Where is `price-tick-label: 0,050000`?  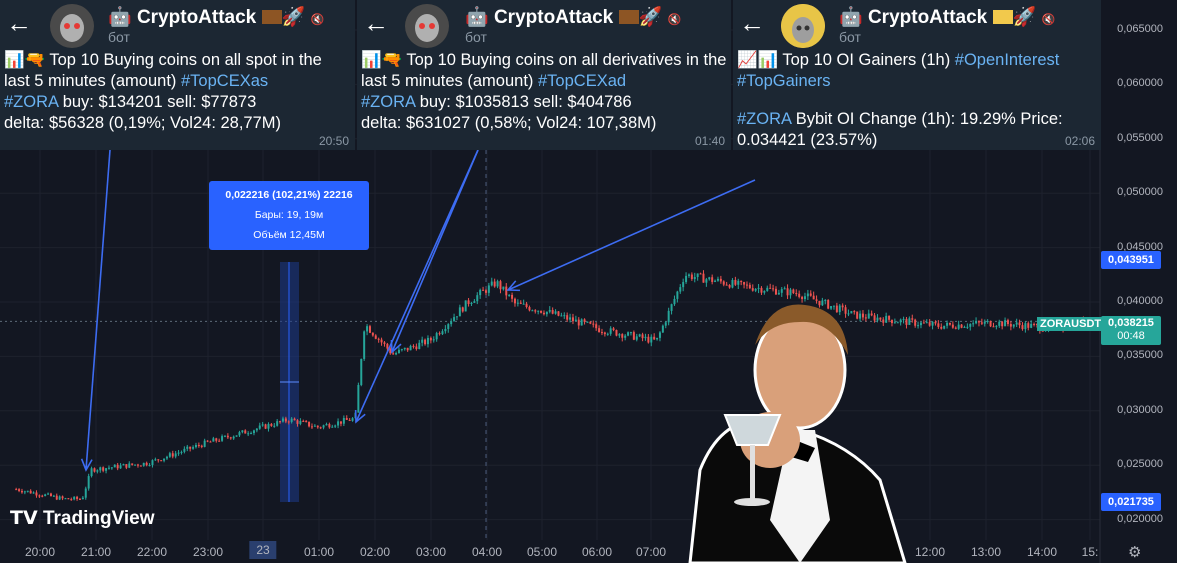
price-tick-label: 0,050000 is located at coordinates (1140, 192).